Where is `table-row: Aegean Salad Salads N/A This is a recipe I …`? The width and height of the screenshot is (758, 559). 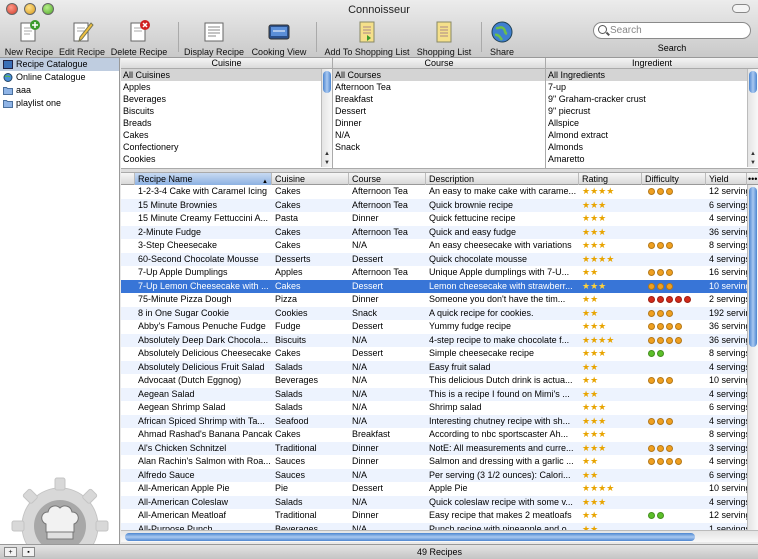
table-row: Aegean Salad Salads N/A This is a recipe I … is located at coordinates (434, 394).